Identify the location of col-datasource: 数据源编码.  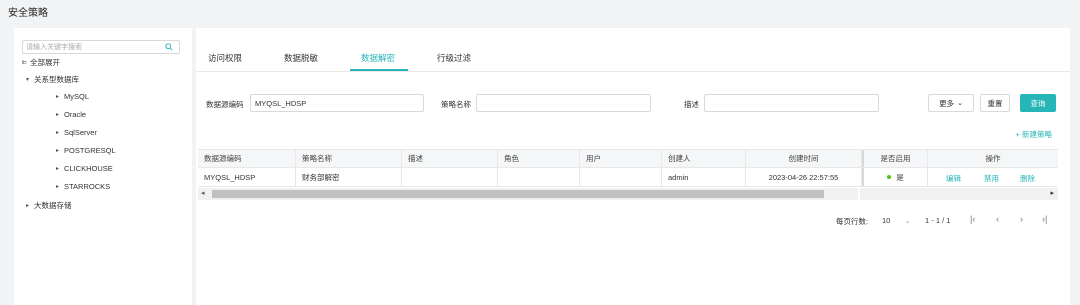
(247, 158).